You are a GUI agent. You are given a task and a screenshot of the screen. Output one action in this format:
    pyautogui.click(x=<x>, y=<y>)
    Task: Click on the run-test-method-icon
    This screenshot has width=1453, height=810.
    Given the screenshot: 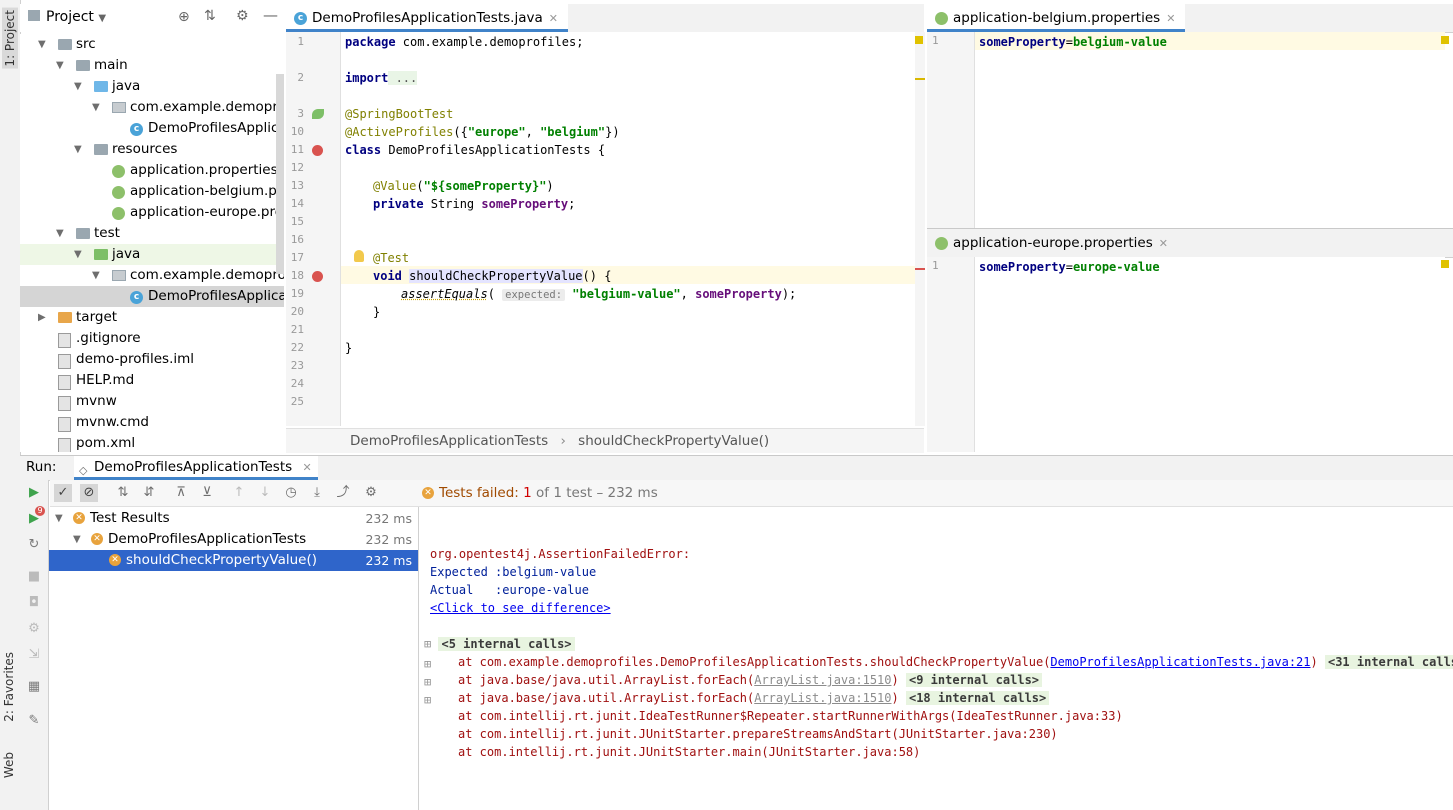 What is the action you would take?
    pyautogui.click(x=317, y=276)
    